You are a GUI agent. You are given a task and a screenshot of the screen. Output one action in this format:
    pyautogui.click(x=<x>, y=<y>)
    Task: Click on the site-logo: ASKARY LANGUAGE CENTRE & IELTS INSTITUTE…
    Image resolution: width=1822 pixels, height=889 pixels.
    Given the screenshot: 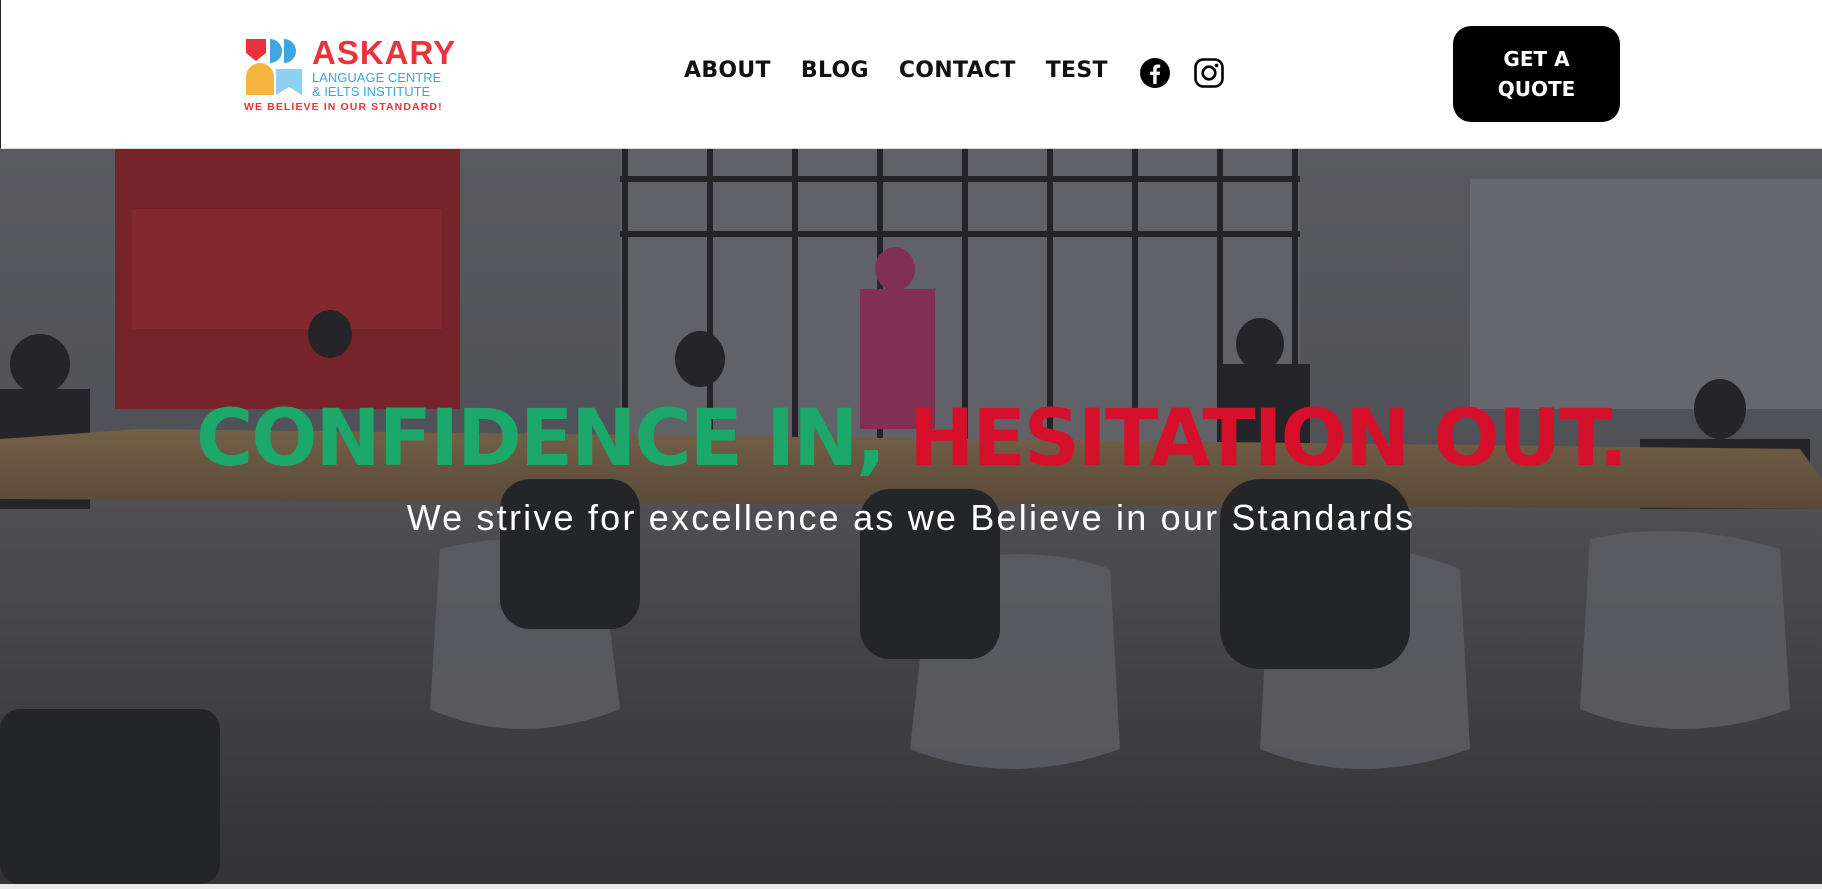 What is the action you would take?
    pyautogui.click(x=354, y=75)
    